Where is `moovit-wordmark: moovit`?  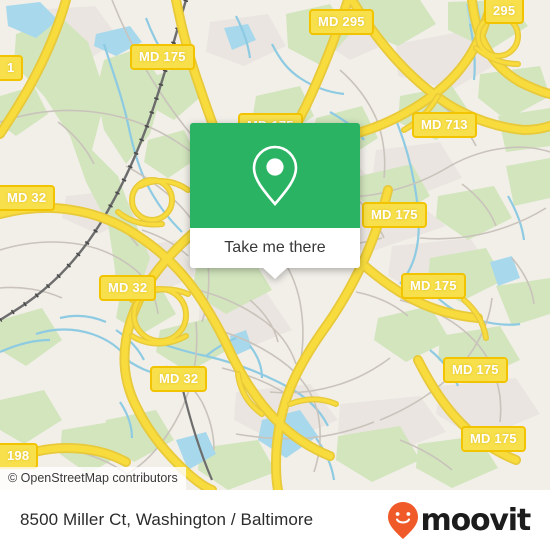 moovit-wordmark: moovit is located at coordinates (476, 520).